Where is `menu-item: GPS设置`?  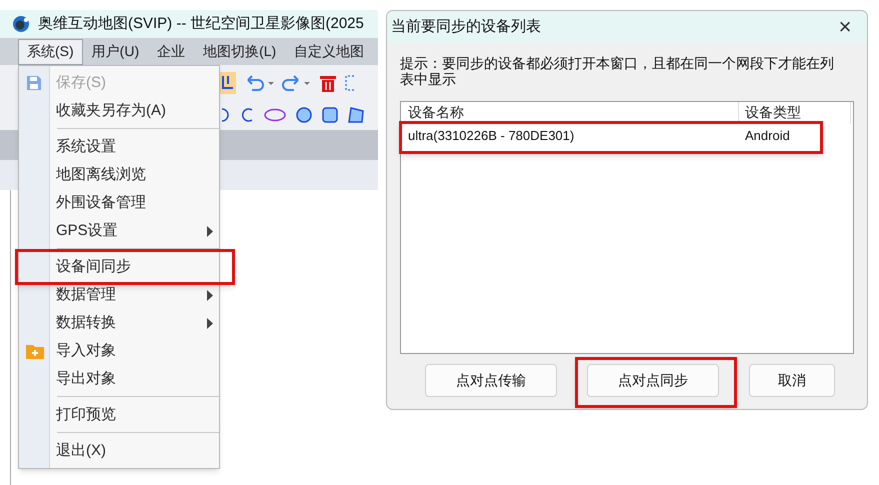 menu-item: GPS设置 is located at coordinates (119, 231).